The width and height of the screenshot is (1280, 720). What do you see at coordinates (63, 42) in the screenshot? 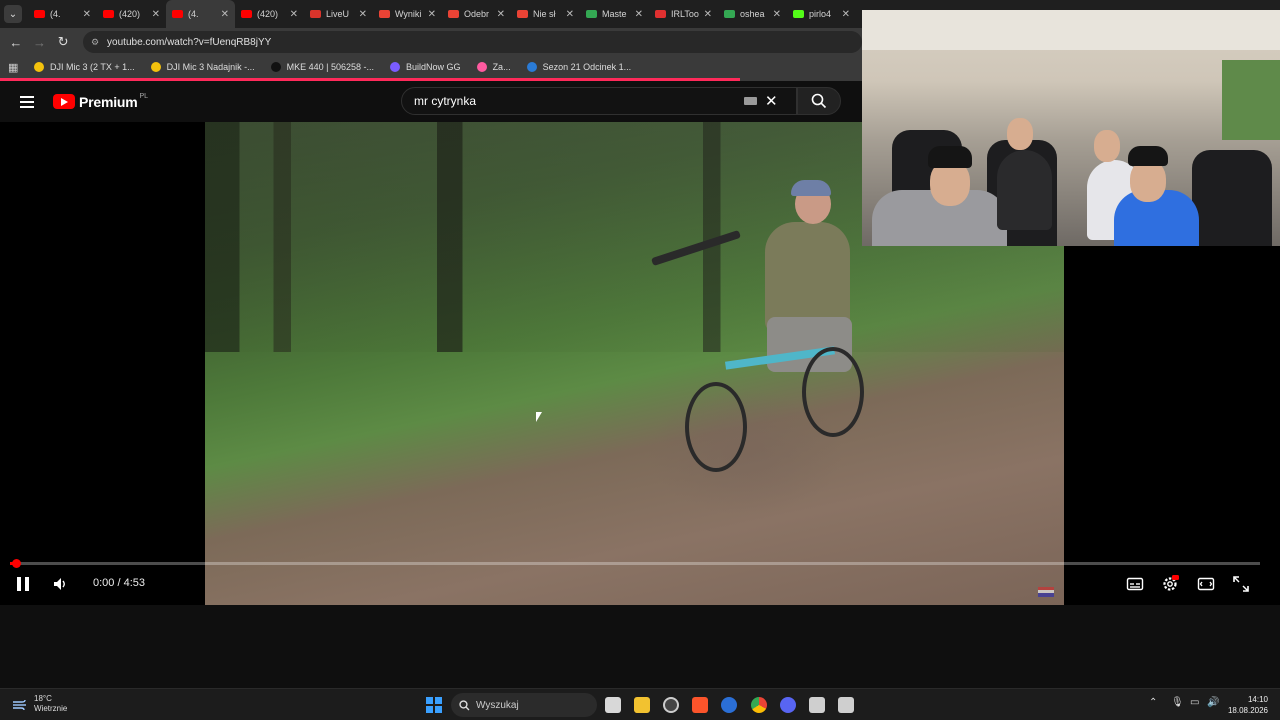
I see `reload-icon: ↻` at bounding box center [63, 42].